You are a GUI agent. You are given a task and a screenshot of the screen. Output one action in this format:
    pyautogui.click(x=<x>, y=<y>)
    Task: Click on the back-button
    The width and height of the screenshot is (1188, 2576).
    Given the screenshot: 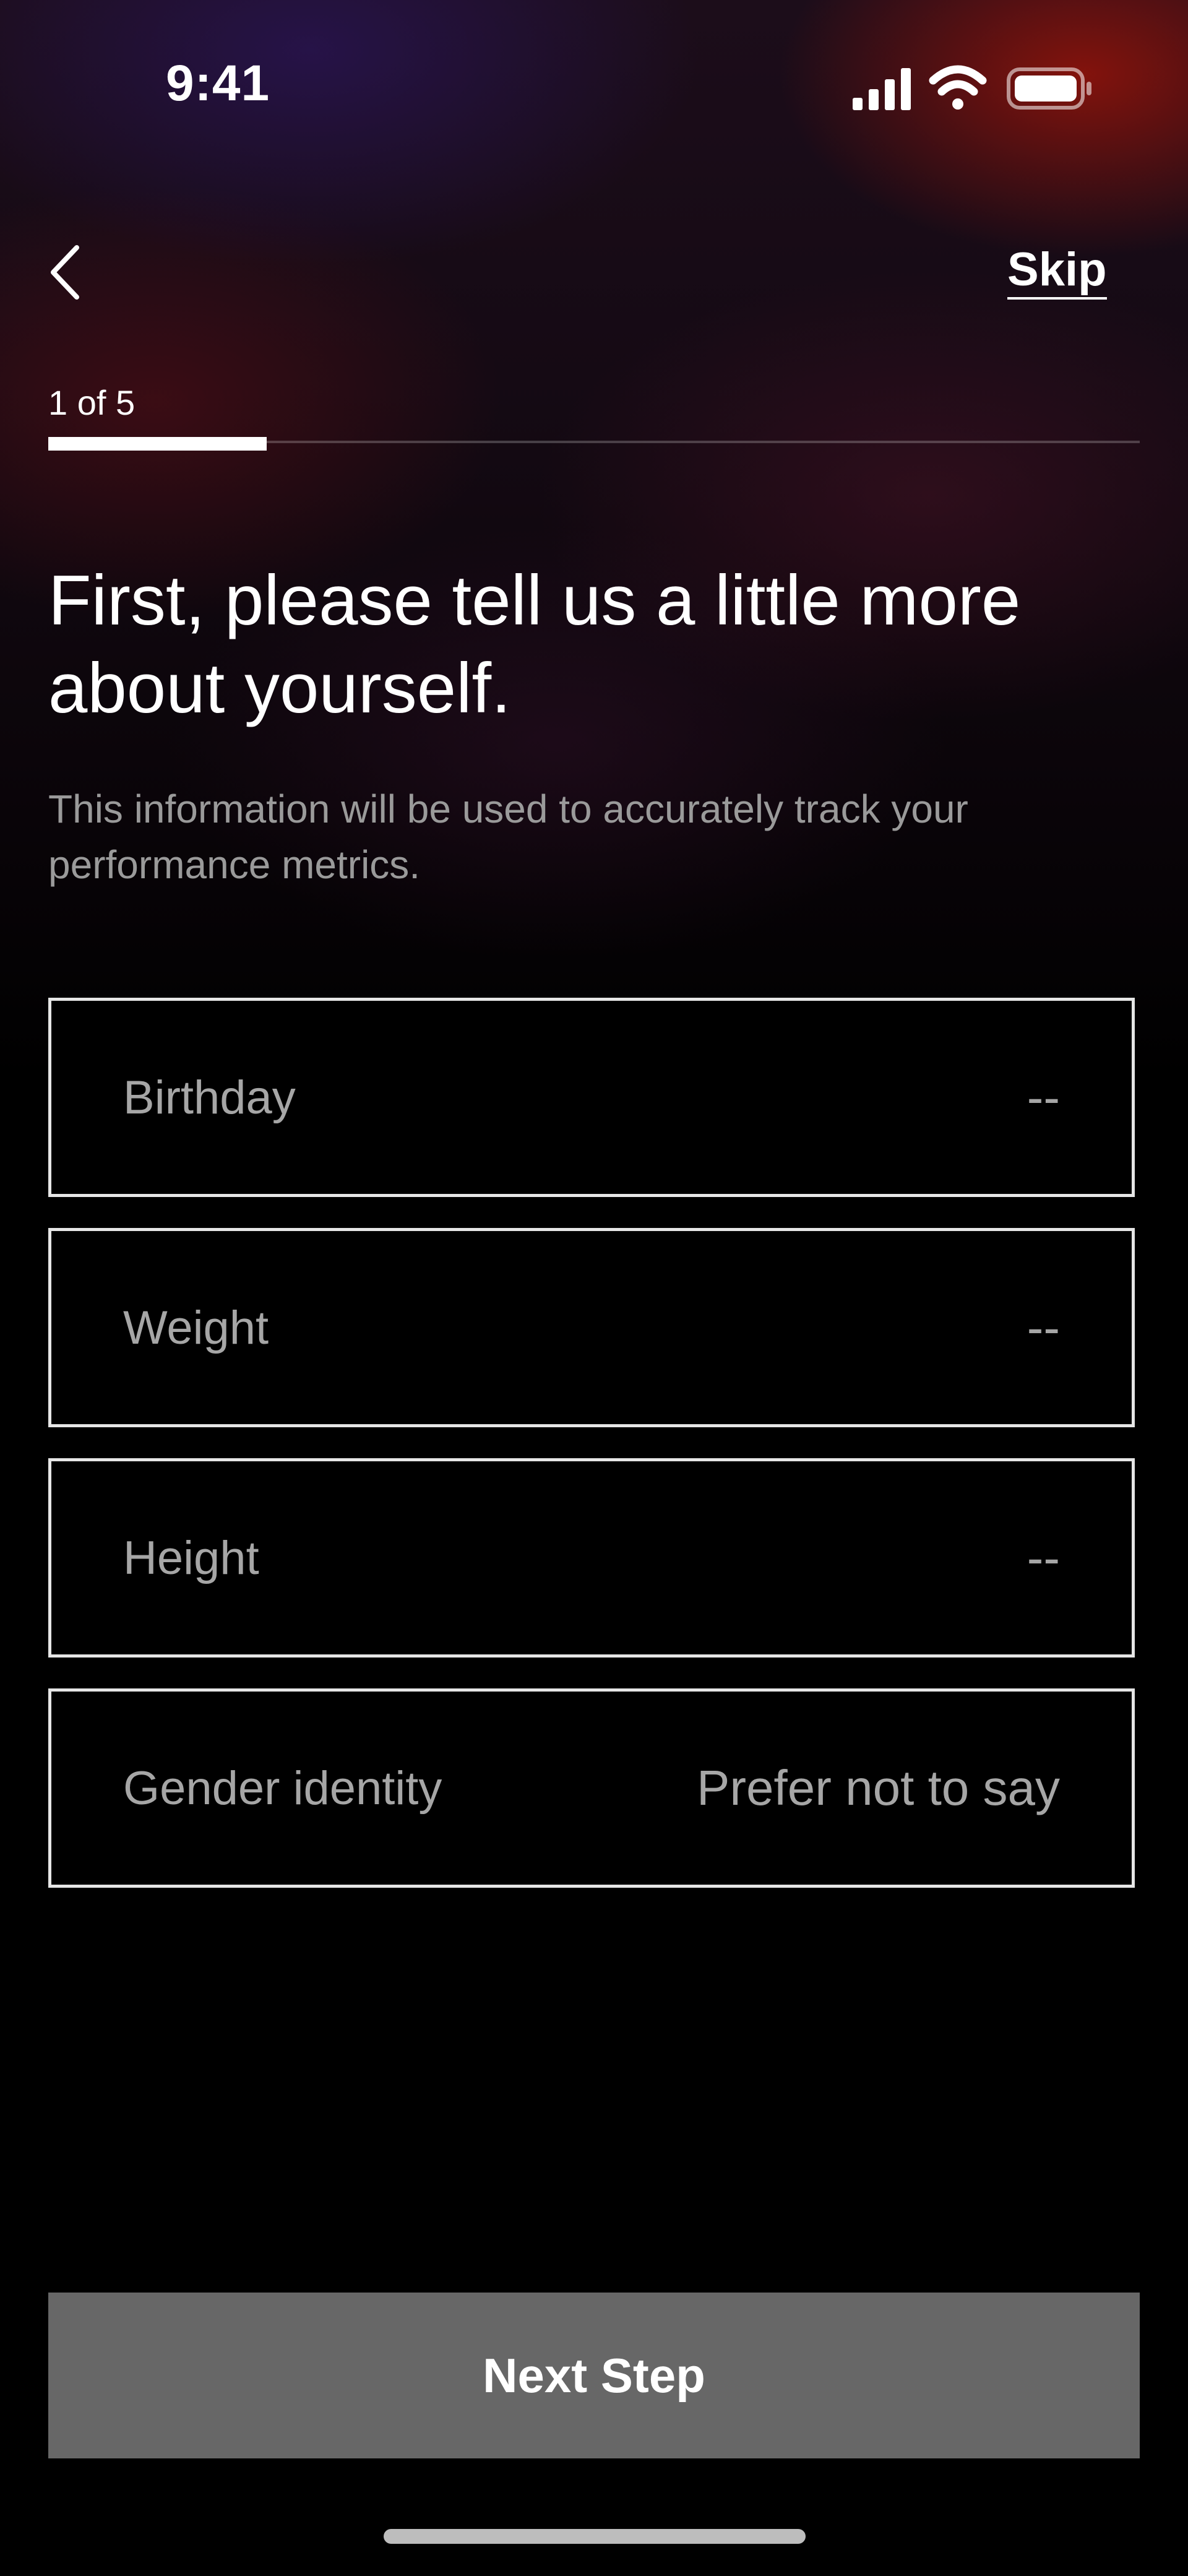 What is the action you would take?
    pyautogui.click(x=69, y=272)
    